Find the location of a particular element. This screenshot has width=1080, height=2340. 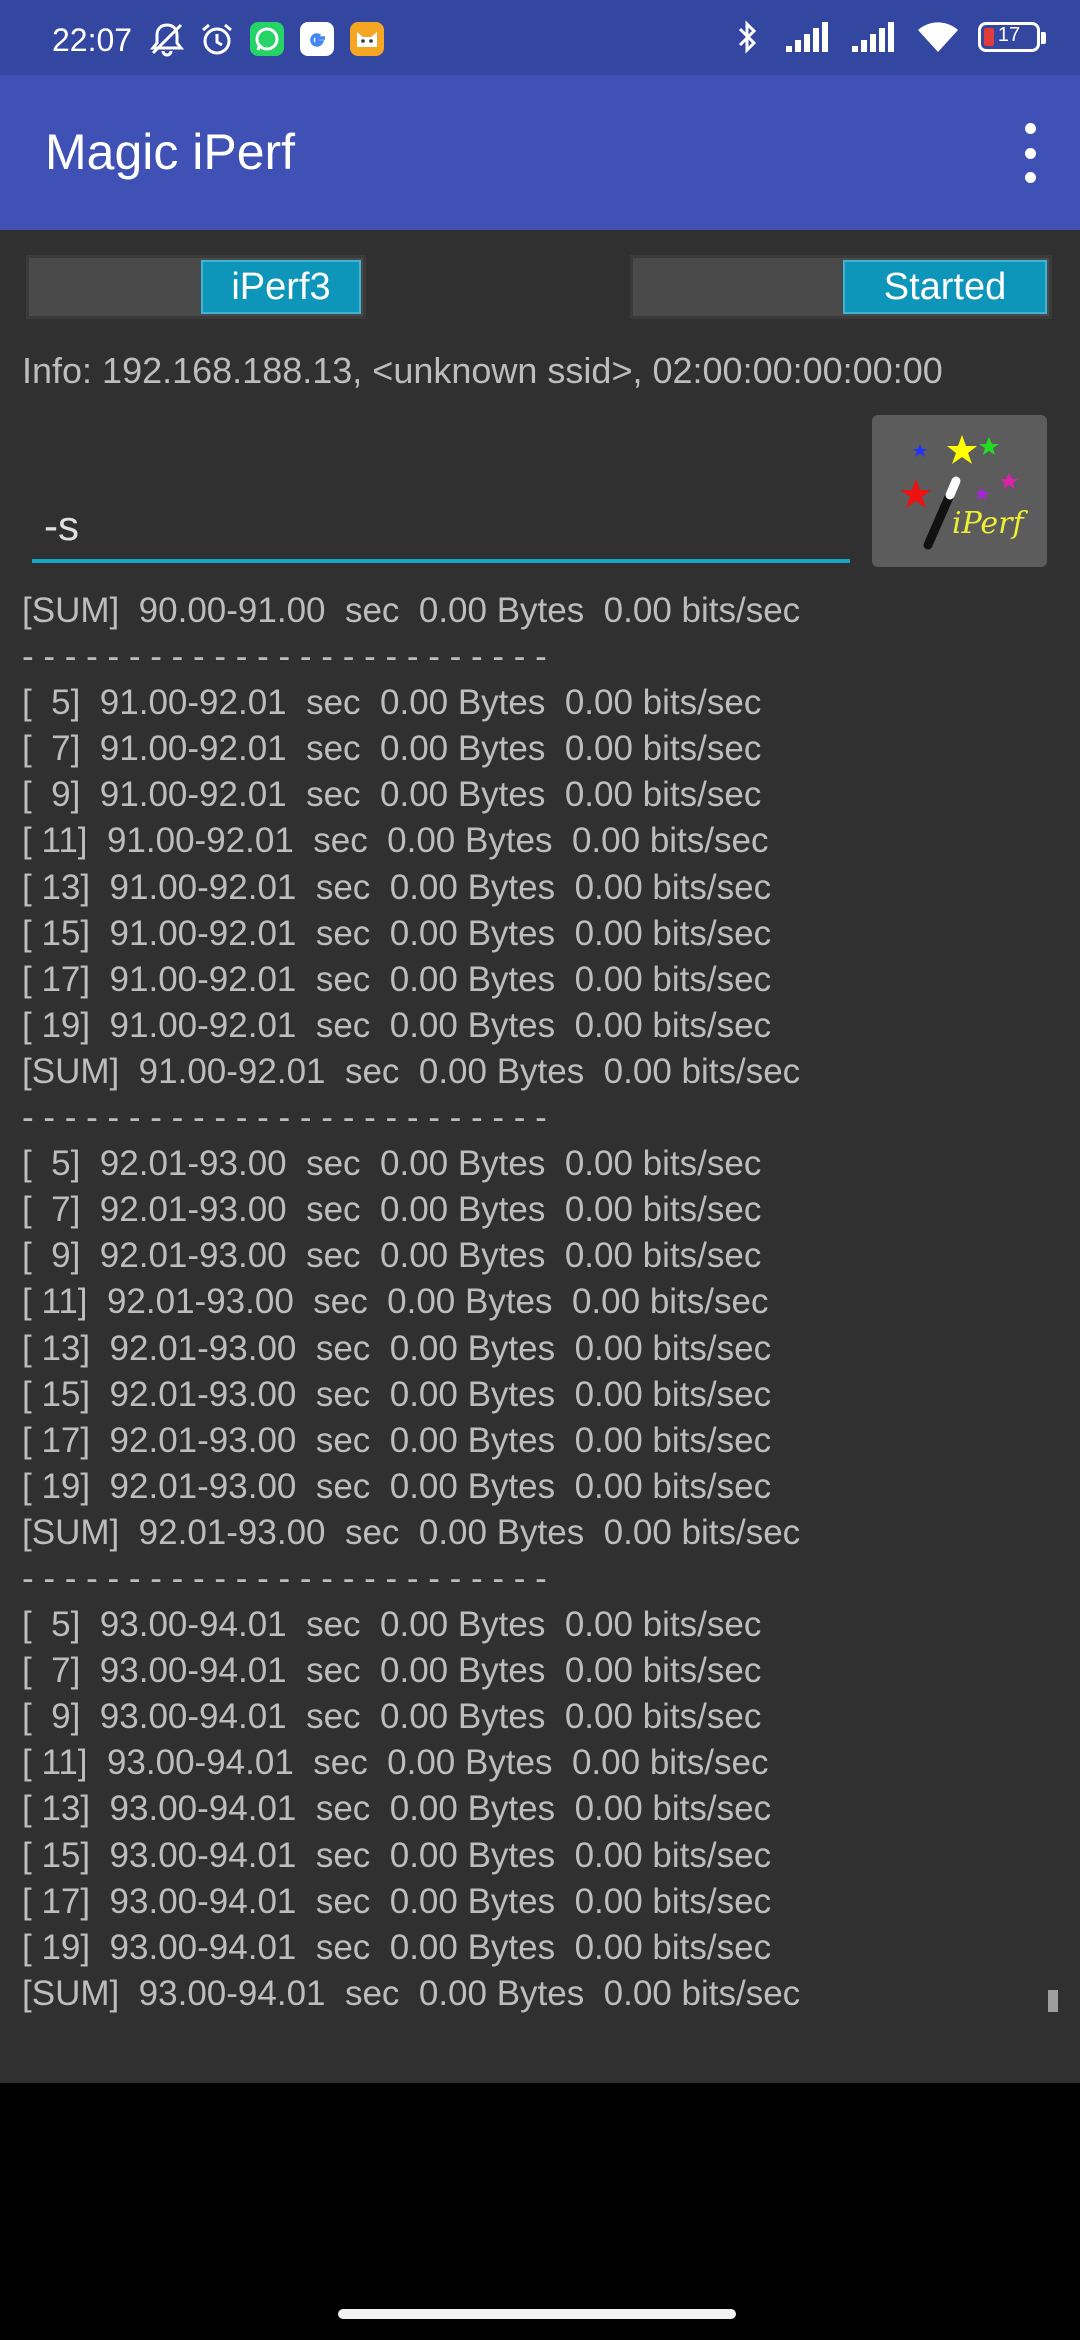

wifi-icon is located at coordinates (938, 37).